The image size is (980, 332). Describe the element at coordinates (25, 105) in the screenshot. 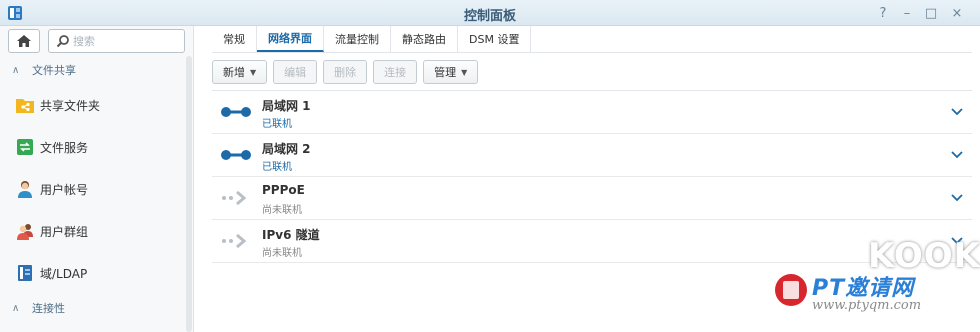

I see `shared-folder-icon` at that location.